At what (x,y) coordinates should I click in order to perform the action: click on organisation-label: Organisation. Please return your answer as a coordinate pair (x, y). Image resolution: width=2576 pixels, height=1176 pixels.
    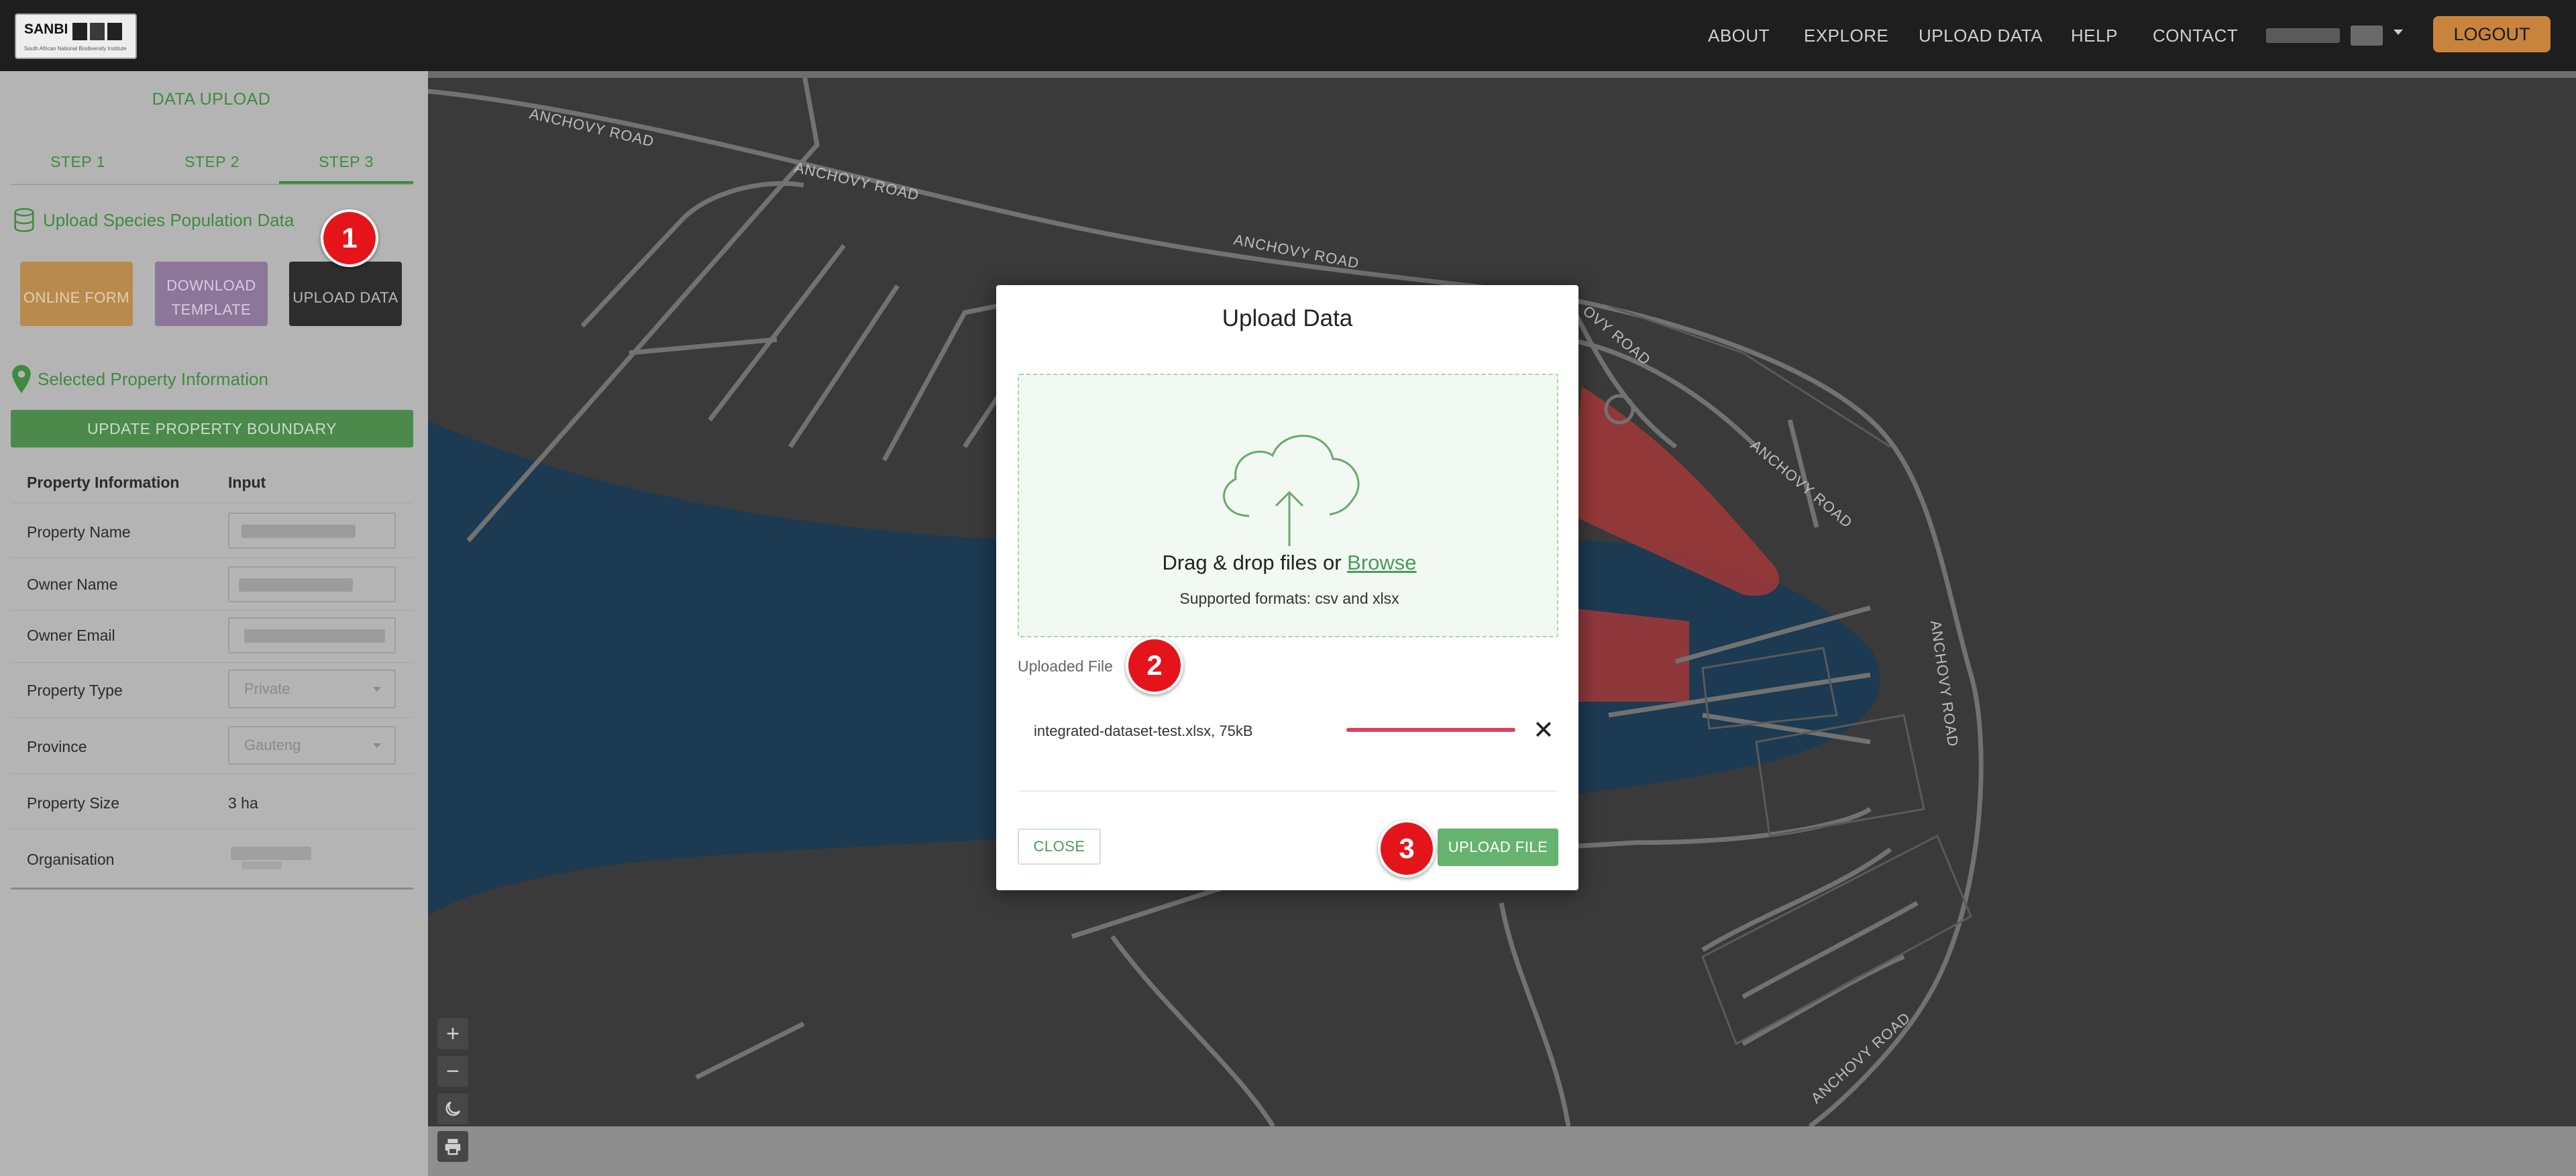
    Looking at the image, I should click on (71, 859).